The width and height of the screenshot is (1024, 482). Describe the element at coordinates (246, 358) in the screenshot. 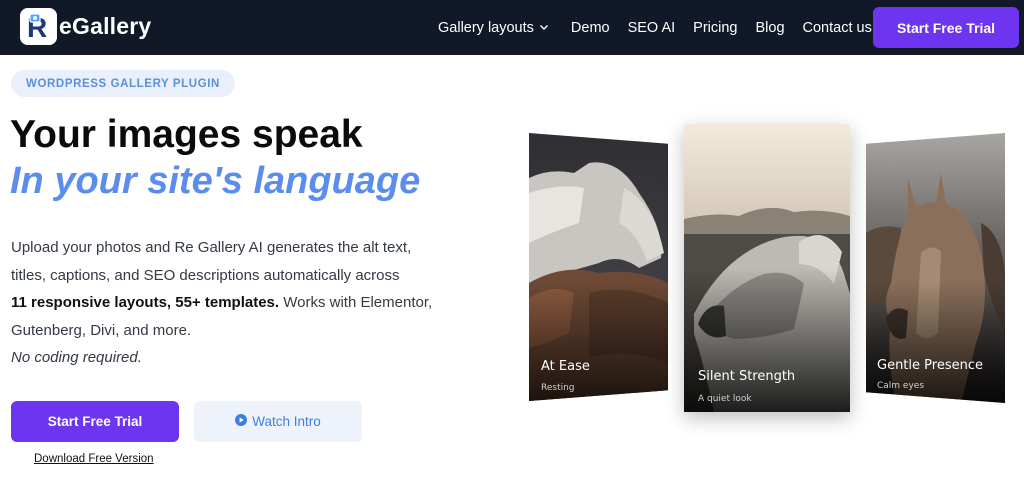

I see `description-line: No coding required.` at that location.